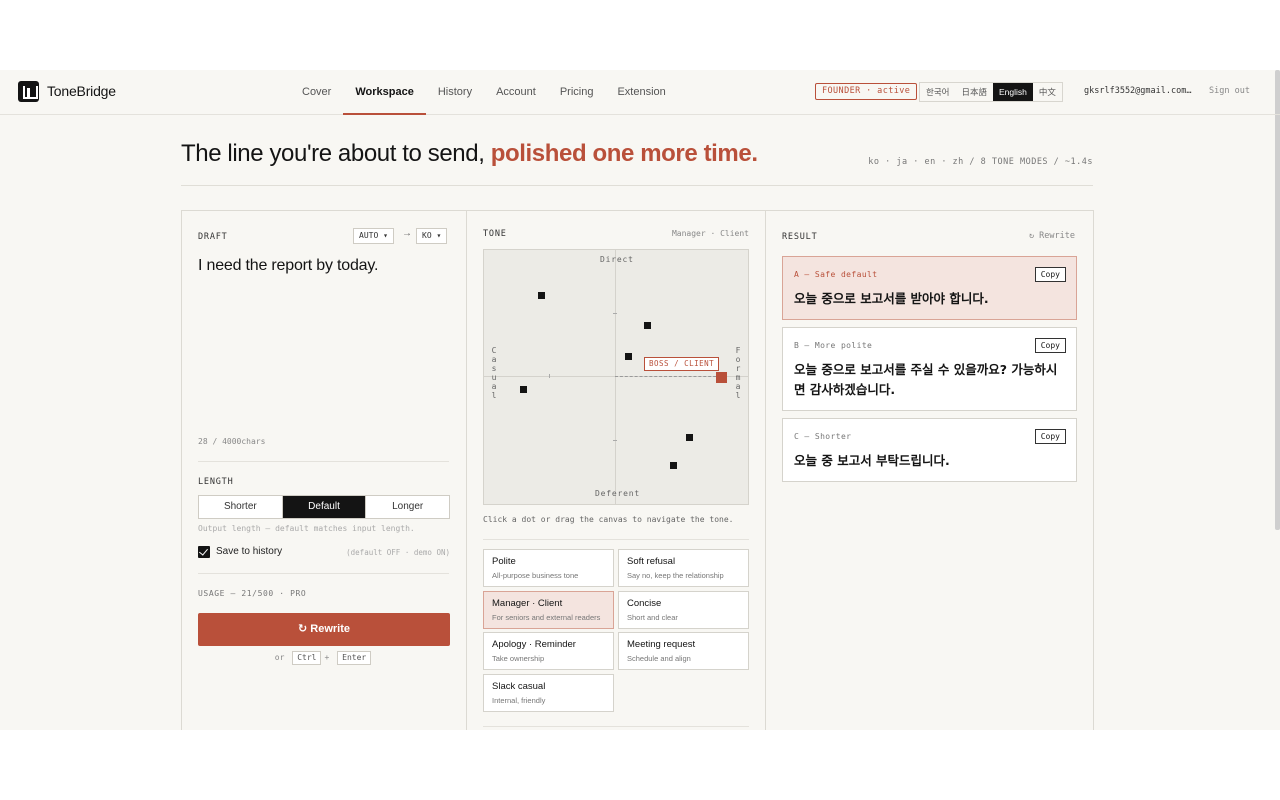  I want to click on result-option-label: A — Safe default, so click(836, 274).